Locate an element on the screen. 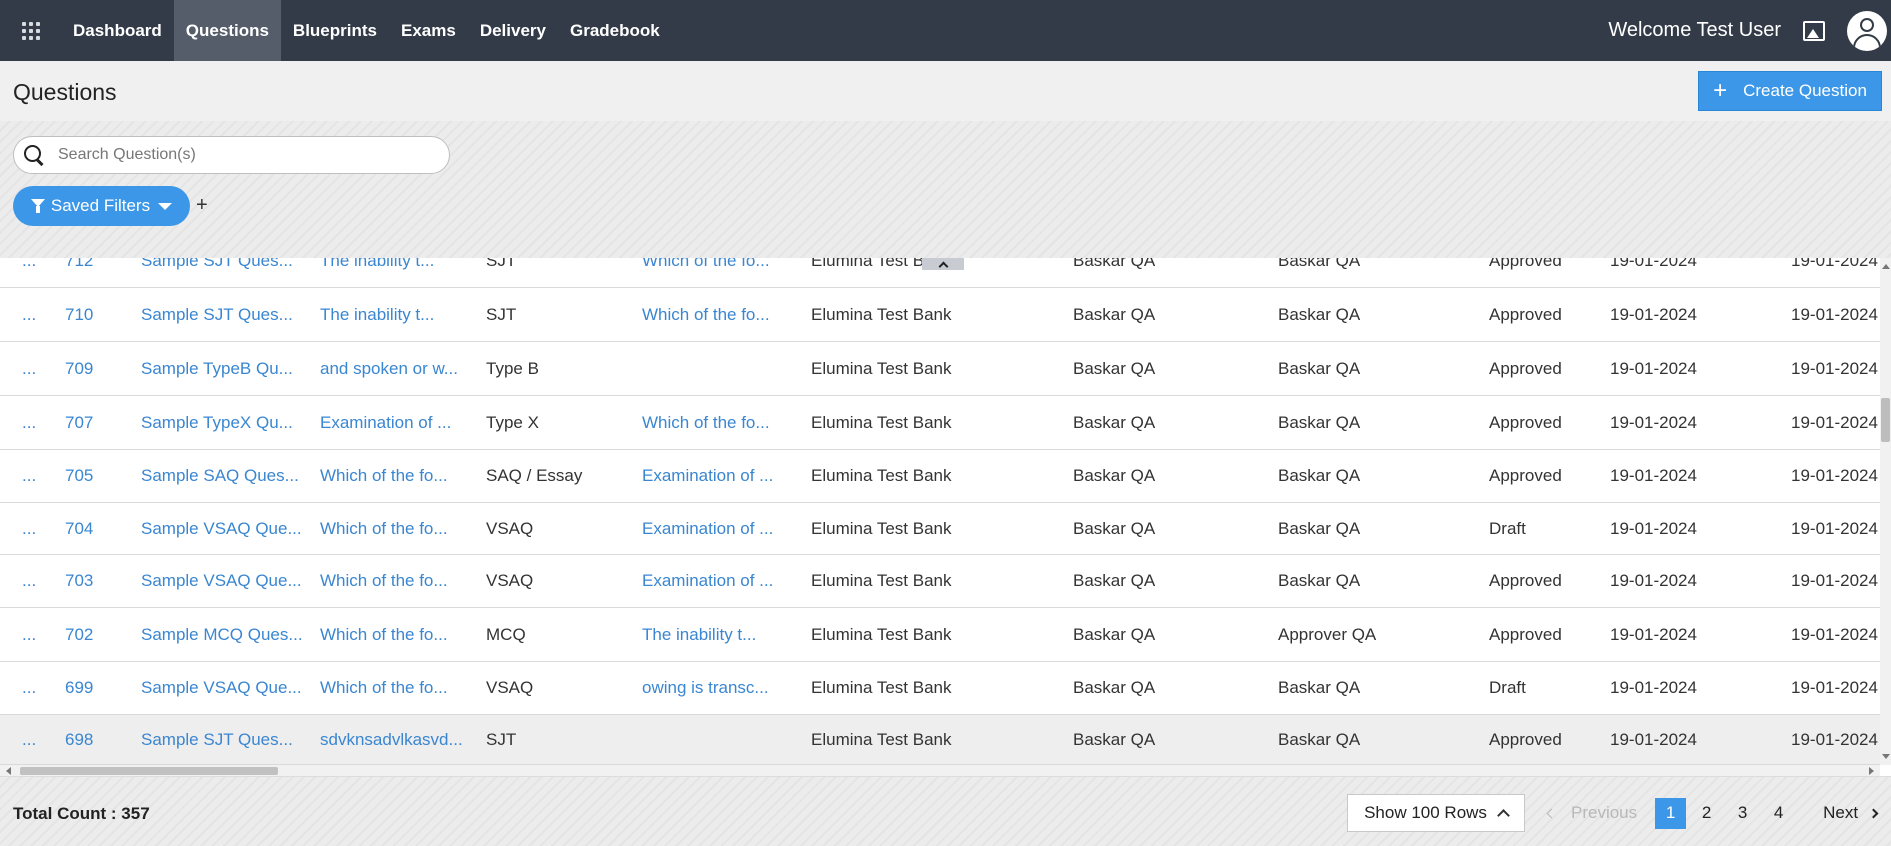 Image resolution: width=1891 pixels, height=846 pixels. question-status: Approved is located at coordinates (1525, 422).